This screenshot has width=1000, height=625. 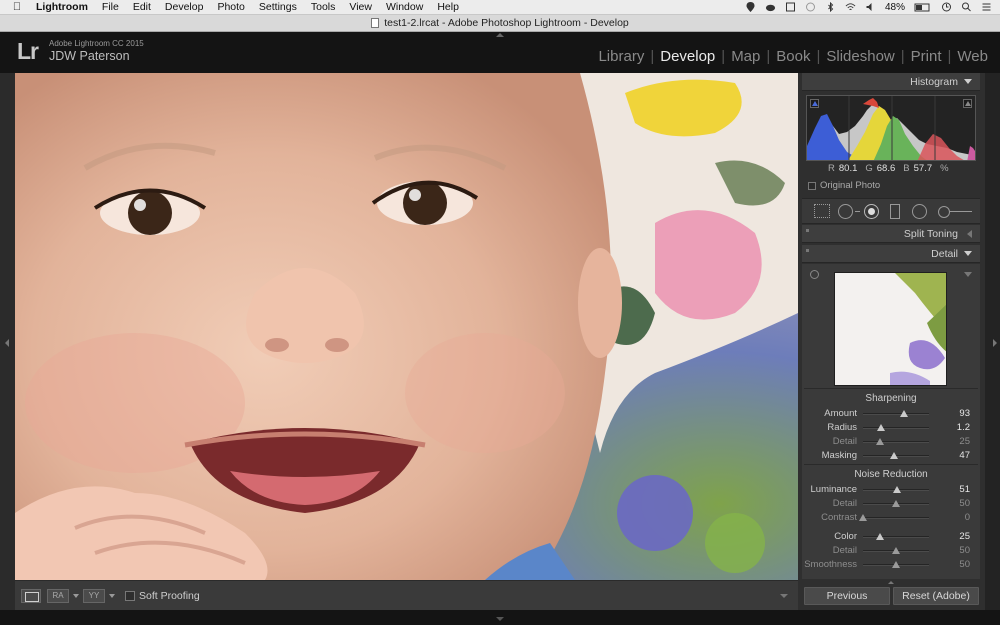 What do you see at coordinates (130, 596) in the screenshot?
I see `soft-proofing-checkbox` at bounding box center [130, 596].